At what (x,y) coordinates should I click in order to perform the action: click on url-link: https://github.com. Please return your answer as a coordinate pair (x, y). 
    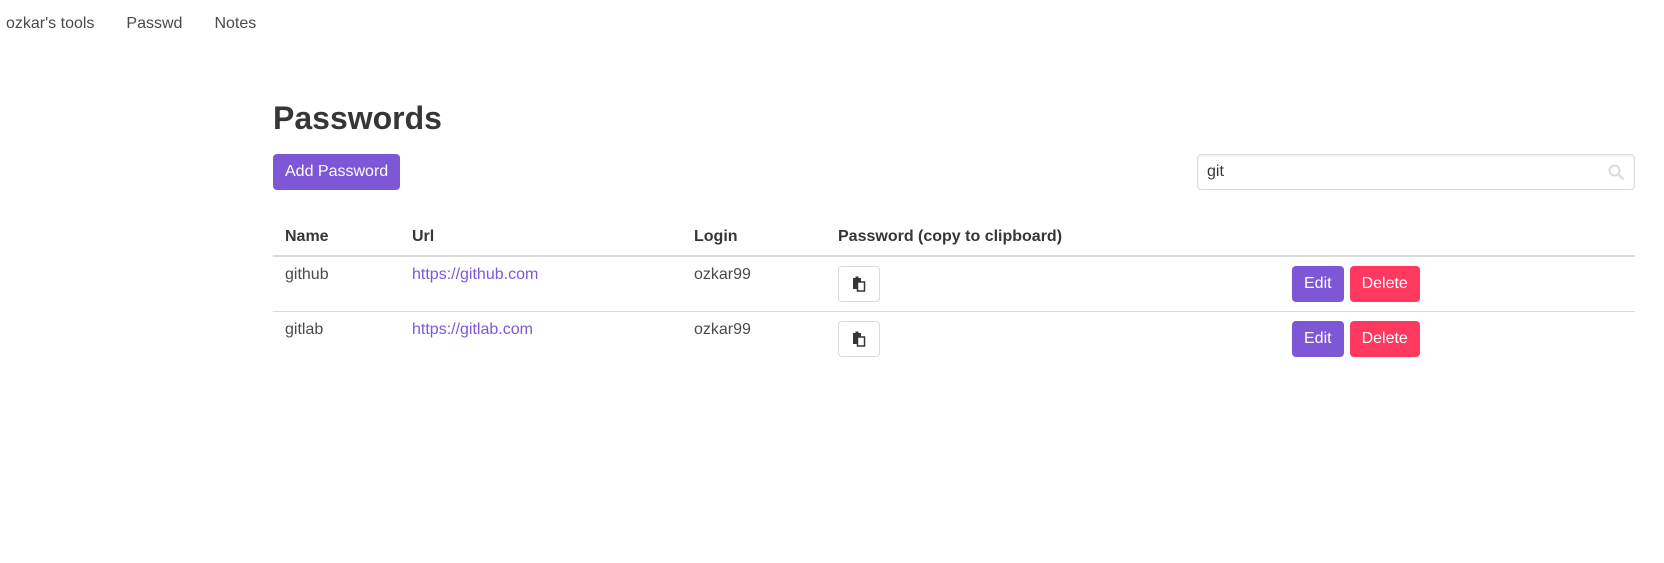
    Looking at the image, I should click on (475, 274).